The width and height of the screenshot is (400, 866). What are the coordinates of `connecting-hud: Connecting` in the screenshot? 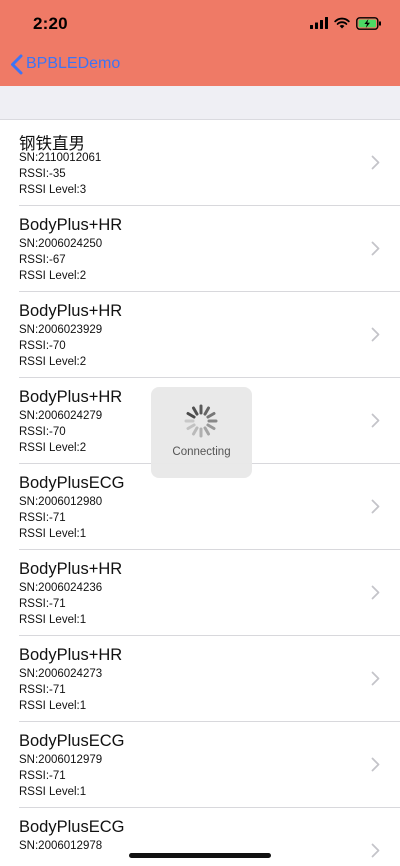 It's located at (201, 432).